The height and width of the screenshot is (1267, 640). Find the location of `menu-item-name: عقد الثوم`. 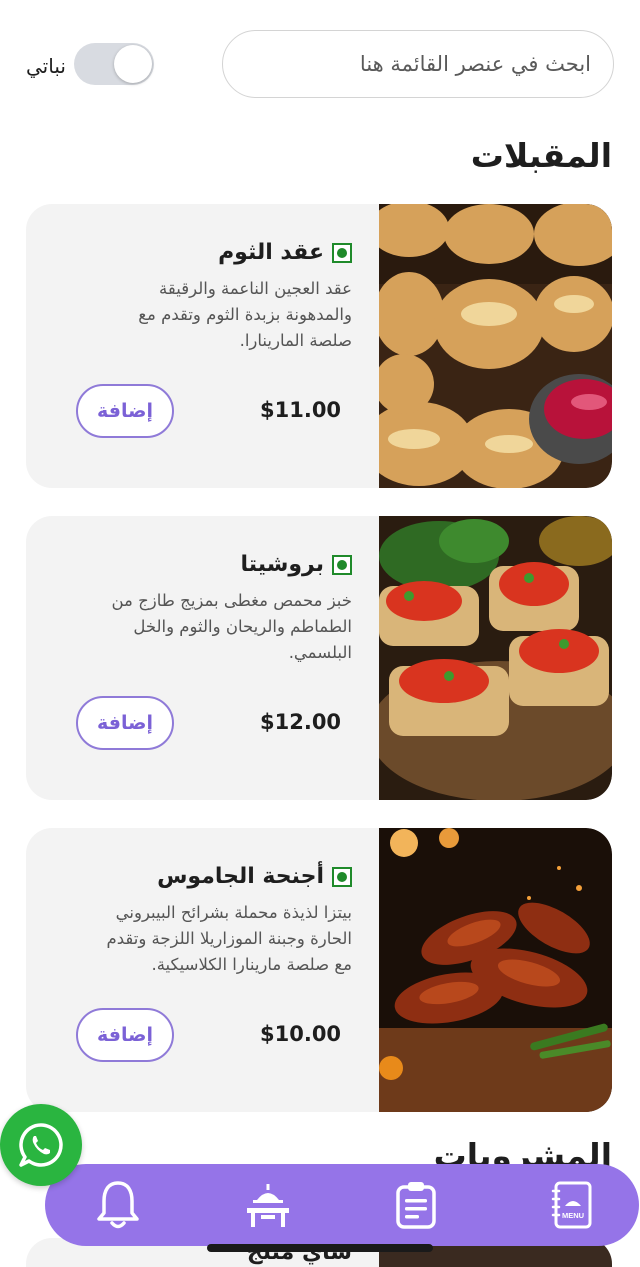

menu-item-name: عقد الثوم is located at coordinates (271, 252).